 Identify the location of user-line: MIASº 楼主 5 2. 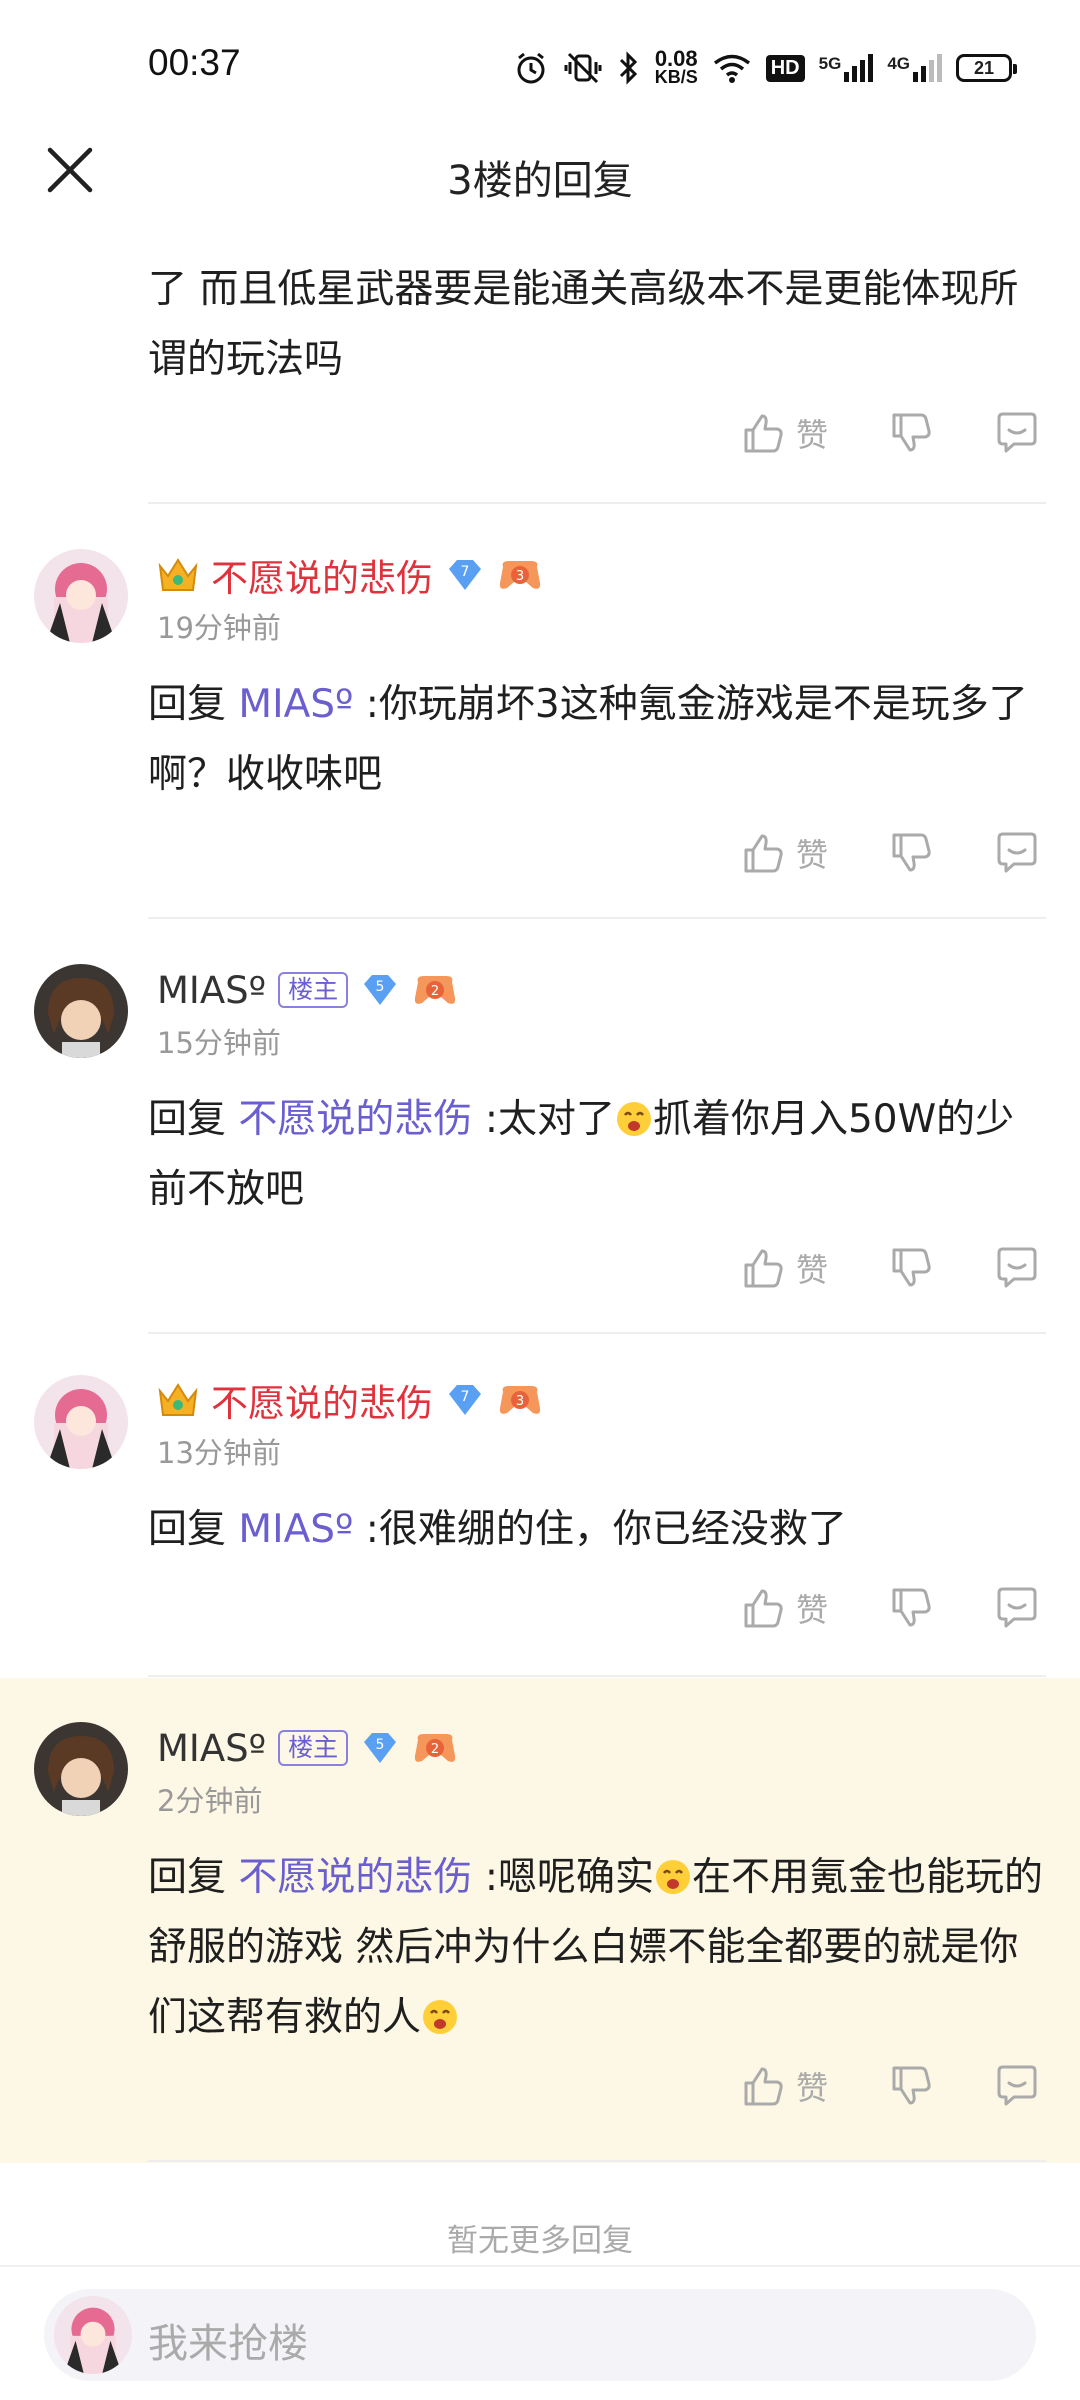
(307, 990).